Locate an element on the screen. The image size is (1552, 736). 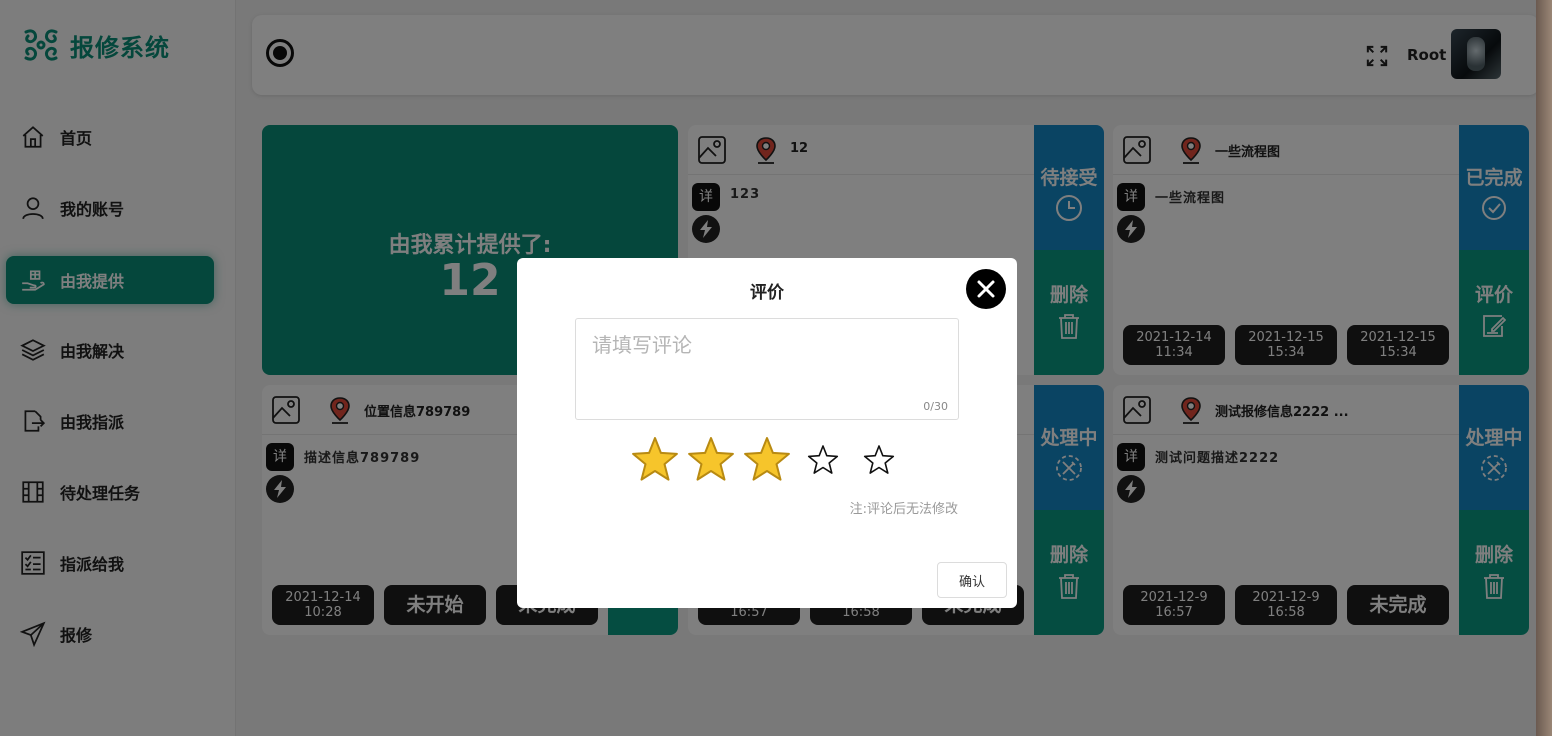
star-rating is located at coordinates (767, 459).